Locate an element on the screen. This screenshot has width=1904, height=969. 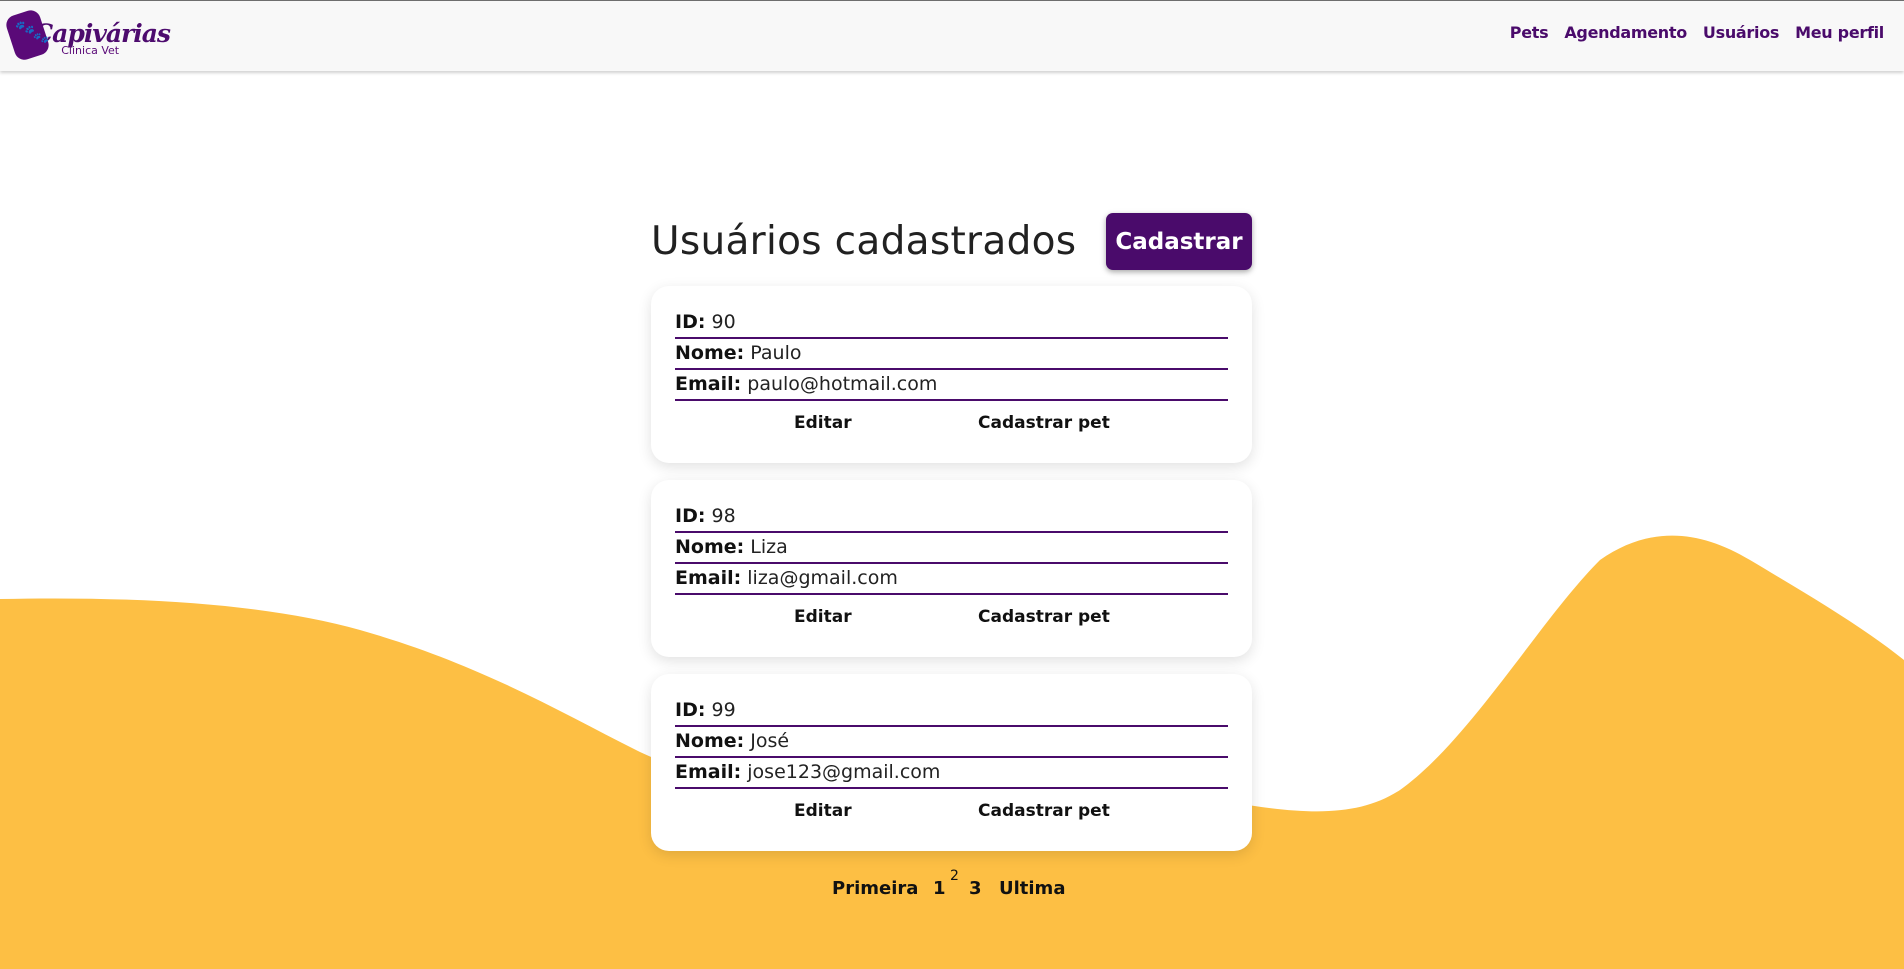
pagination-page-3: 3 is located at coordinates (975, 888).